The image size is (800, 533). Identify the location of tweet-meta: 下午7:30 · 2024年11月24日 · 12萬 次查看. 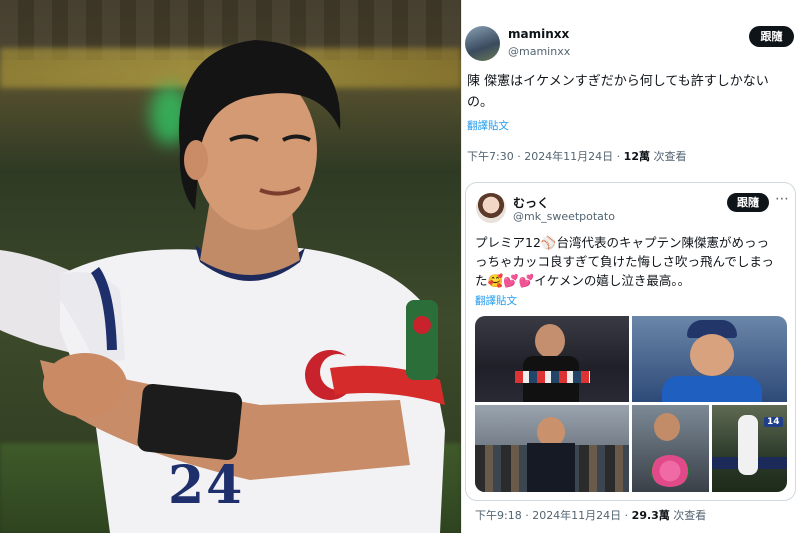
(576, 156).